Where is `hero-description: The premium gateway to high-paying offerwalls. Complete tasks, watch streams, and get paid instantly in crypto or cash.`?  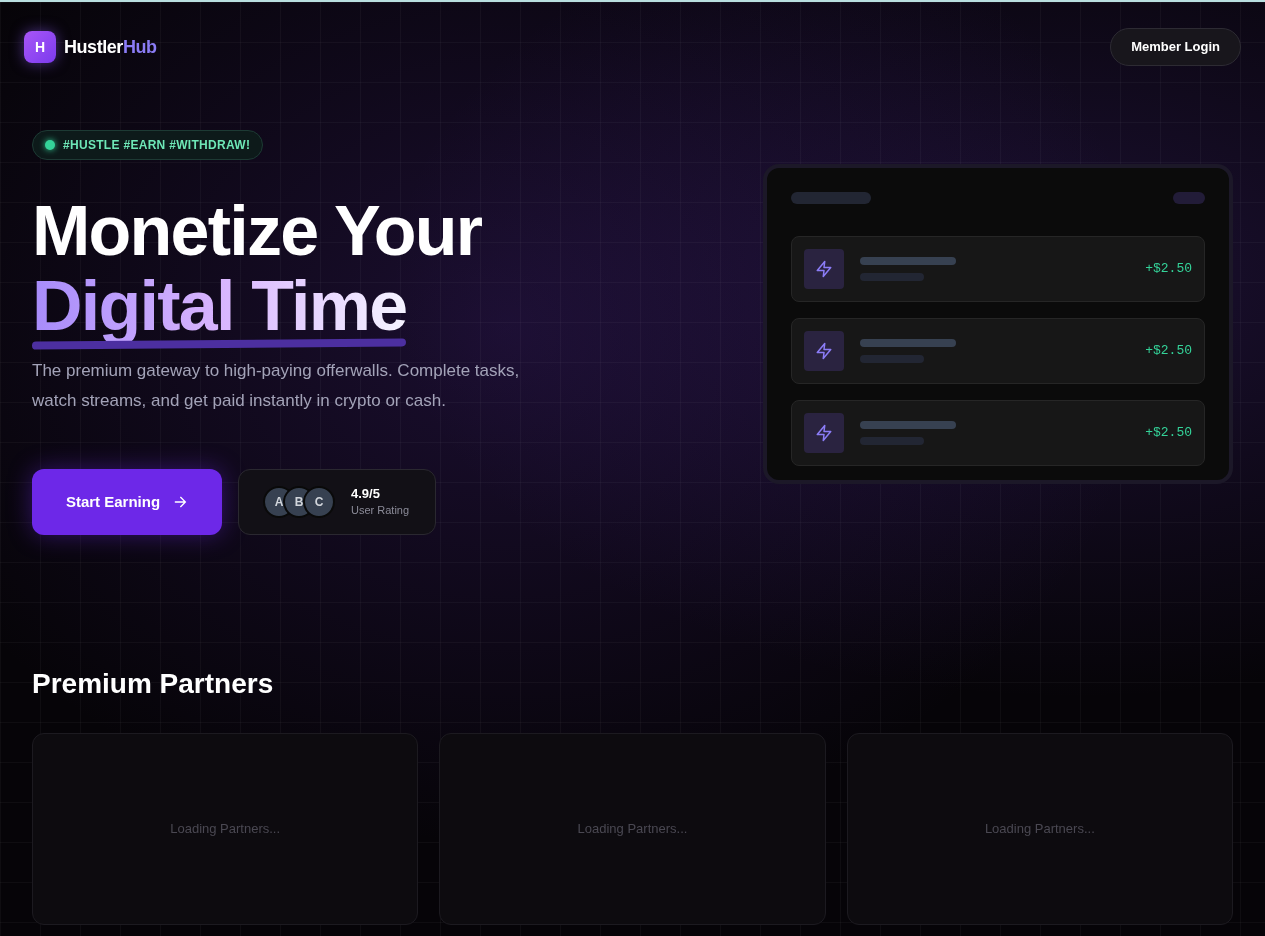
hero-description: The premium gateway to high-paying offerwalls. Complete tasks, watch streams, and get paid instantly in crypto or cash. is located at coordinates (276, 386).